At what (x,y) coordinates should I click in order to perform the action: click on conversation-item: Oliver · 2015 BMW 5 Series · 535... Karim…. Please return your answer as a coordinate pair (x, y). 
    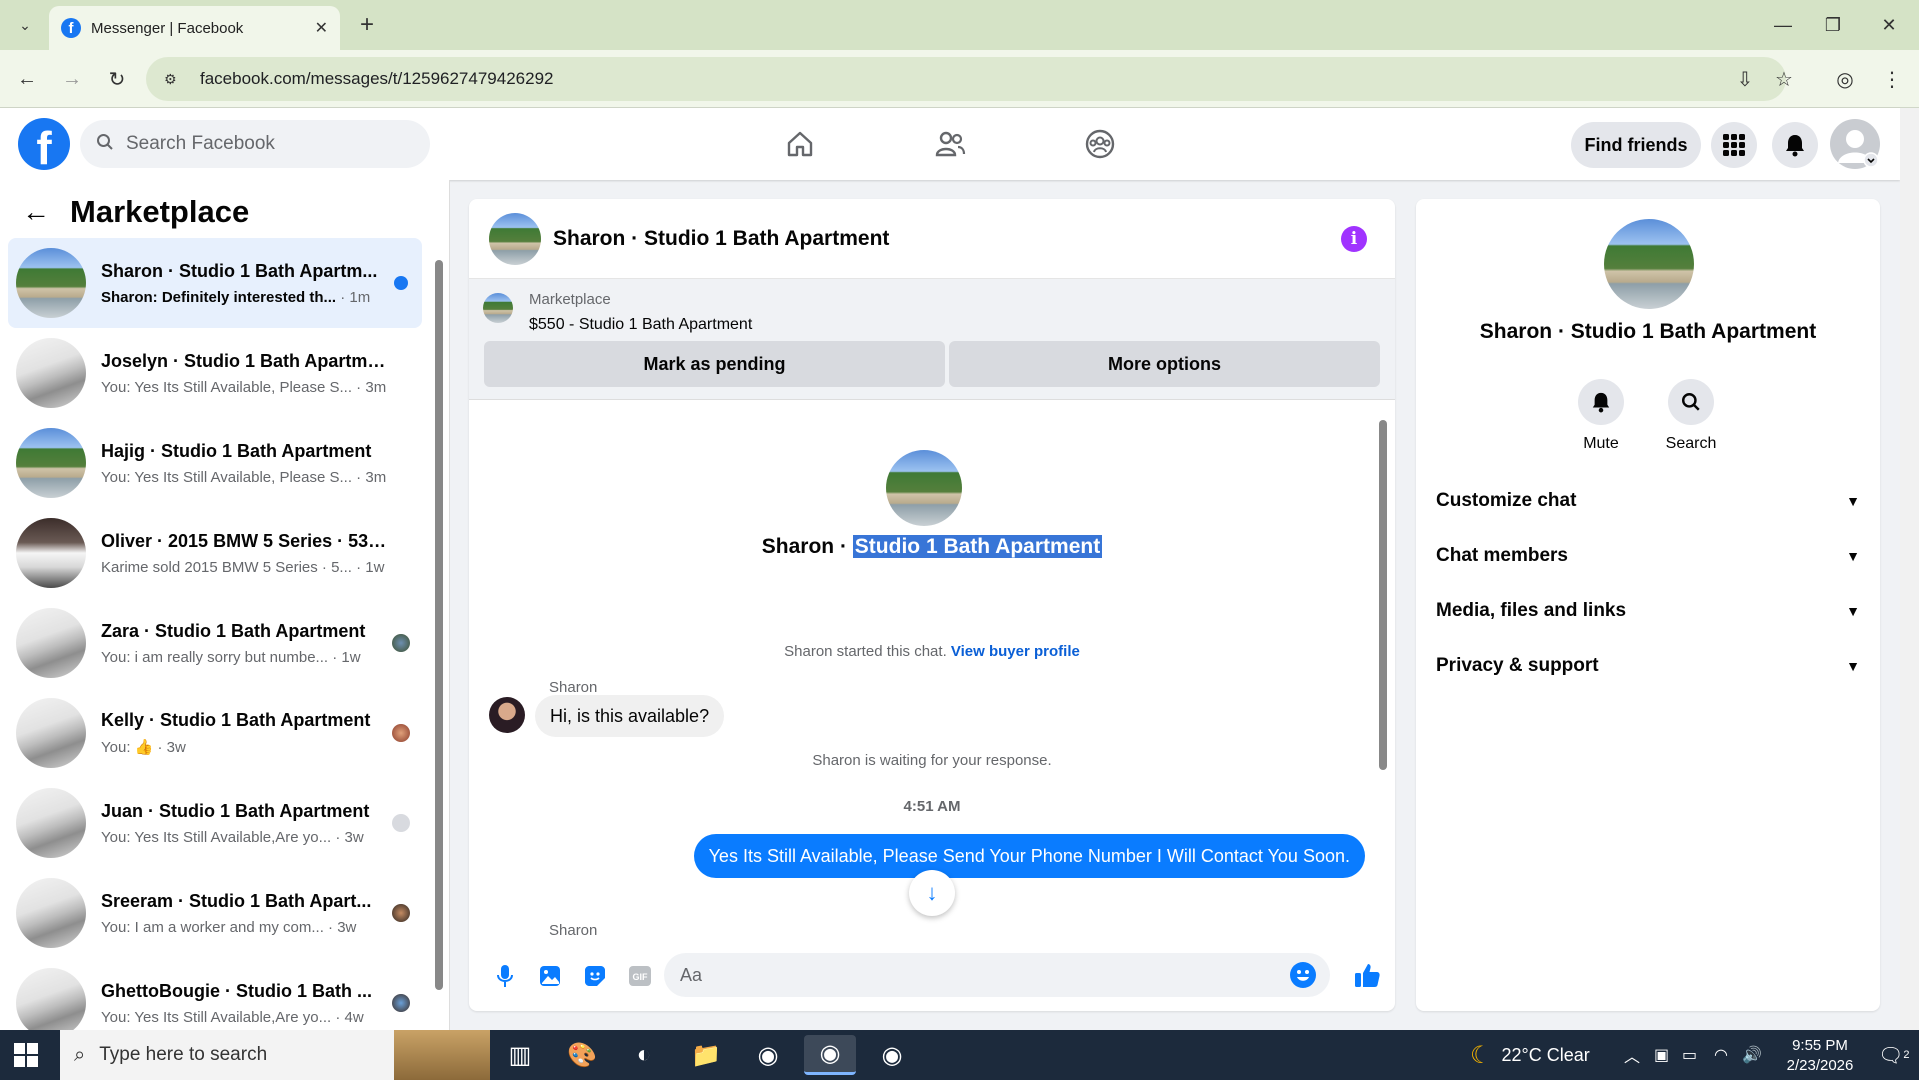
    Looking at the image, I should click on (215, 553).